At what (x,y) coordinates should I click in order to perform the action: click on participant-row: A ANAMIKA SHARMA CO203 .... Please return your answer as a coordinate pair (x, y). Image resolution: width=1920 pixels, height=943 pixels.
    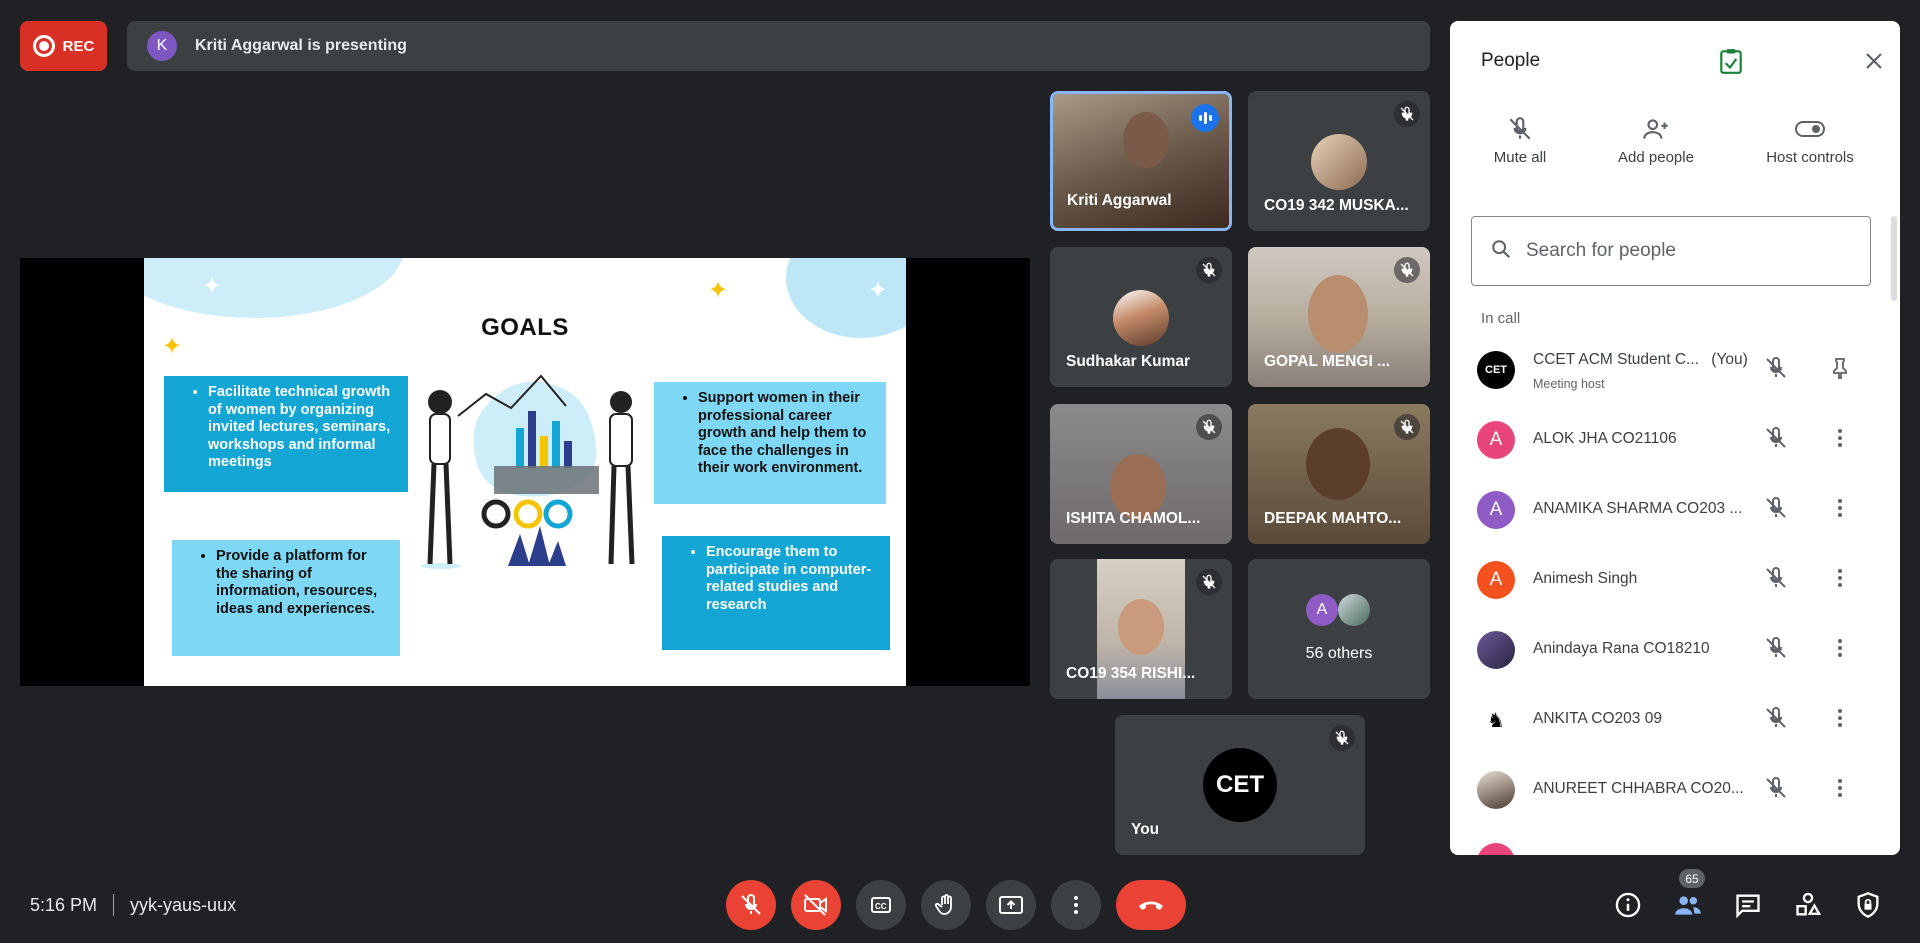
    Looking at the image, I should click on (1665, 510).